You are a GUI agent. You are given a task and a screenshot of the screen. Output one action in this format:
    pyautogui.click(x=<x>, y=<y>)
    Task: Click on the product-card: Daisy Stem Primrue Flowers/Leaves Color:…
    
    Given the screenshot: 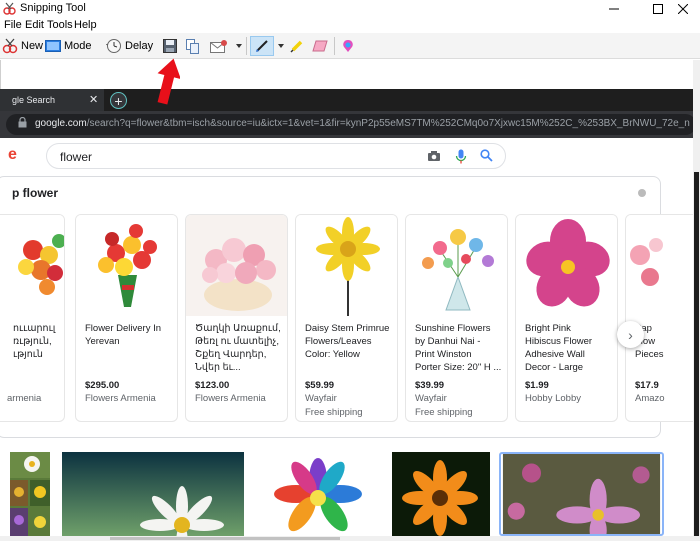 What is the action you would take?
    pyautogui.click(x=346, y=318)
    